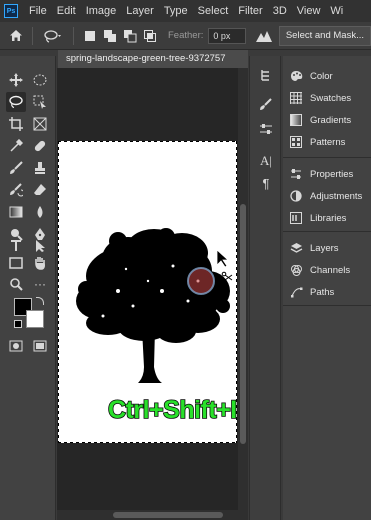 This screenshot has height=520, width=371. I want to click on horizontal-scrollbar, so click(147, 515).